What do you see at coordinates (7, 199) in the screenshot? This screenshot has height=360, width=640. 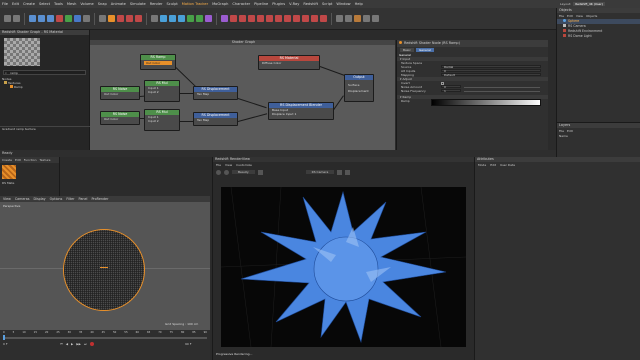 I see `viewport-menu-view: View` at bounding box center [7, 199].